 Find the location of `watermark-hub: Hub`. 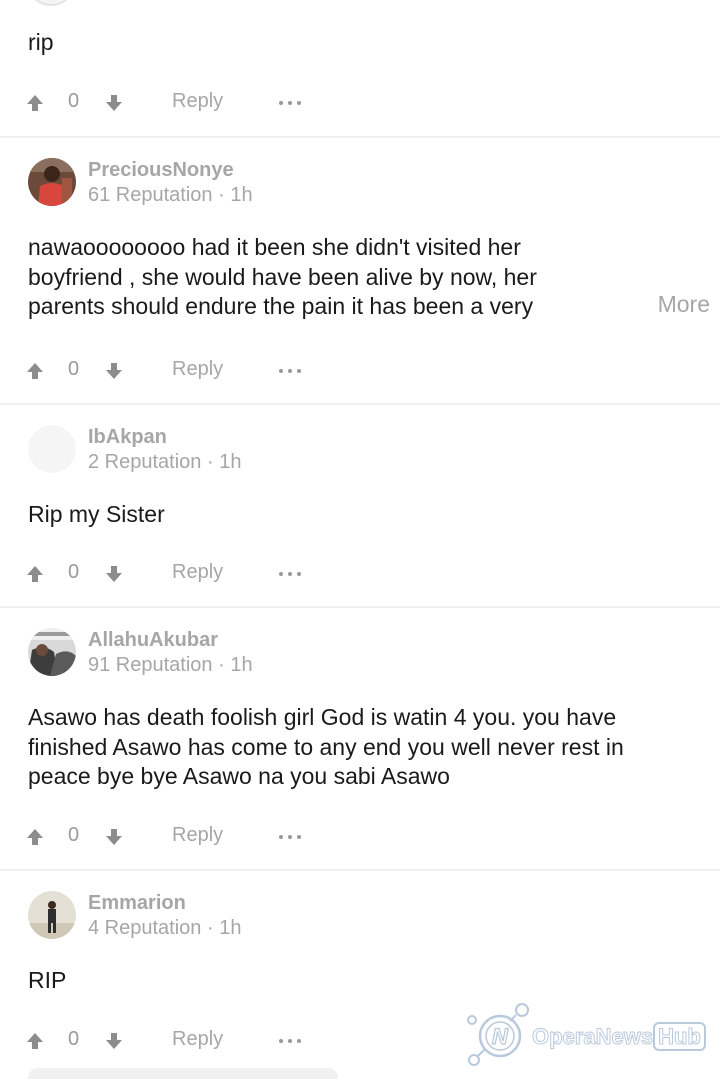

watermark-hub: Hub is located at coordinates (679, 1036).